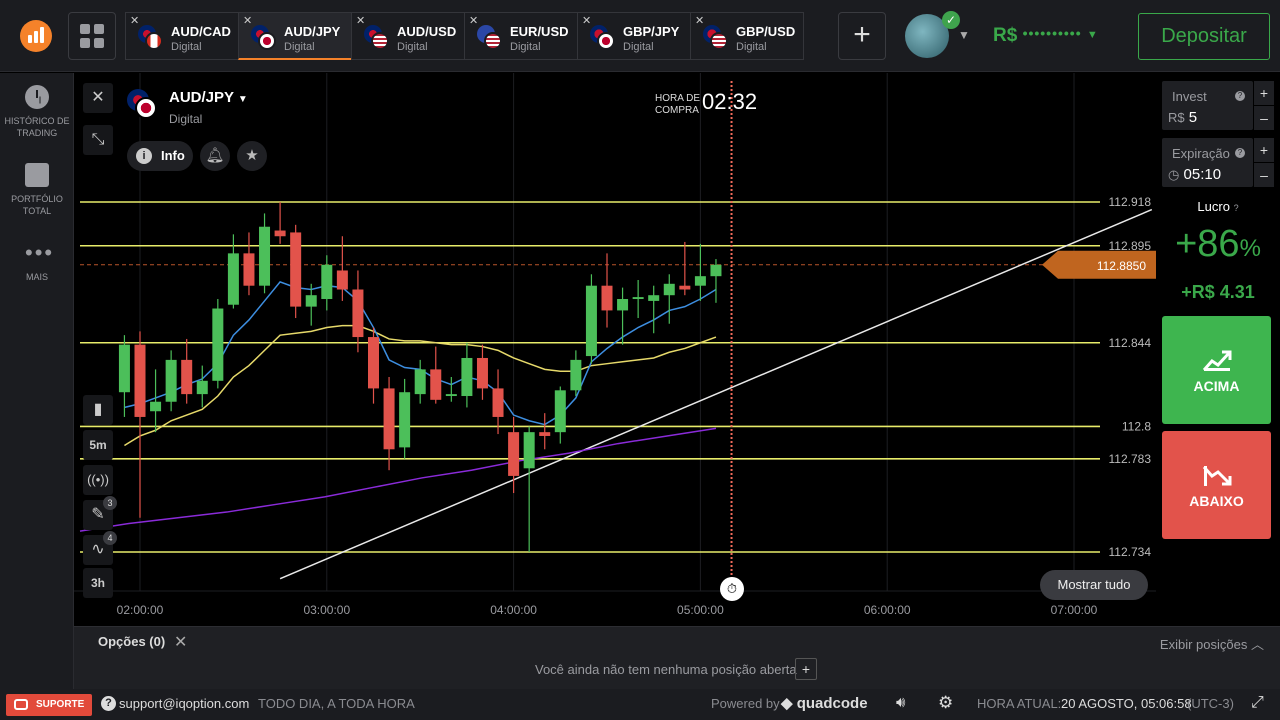 The height and width of the screenshot is (720, 1280). Describe the element at coordinates (201, 97) in the screenshot. I see `asset-name: AUD/JPY` at that location.